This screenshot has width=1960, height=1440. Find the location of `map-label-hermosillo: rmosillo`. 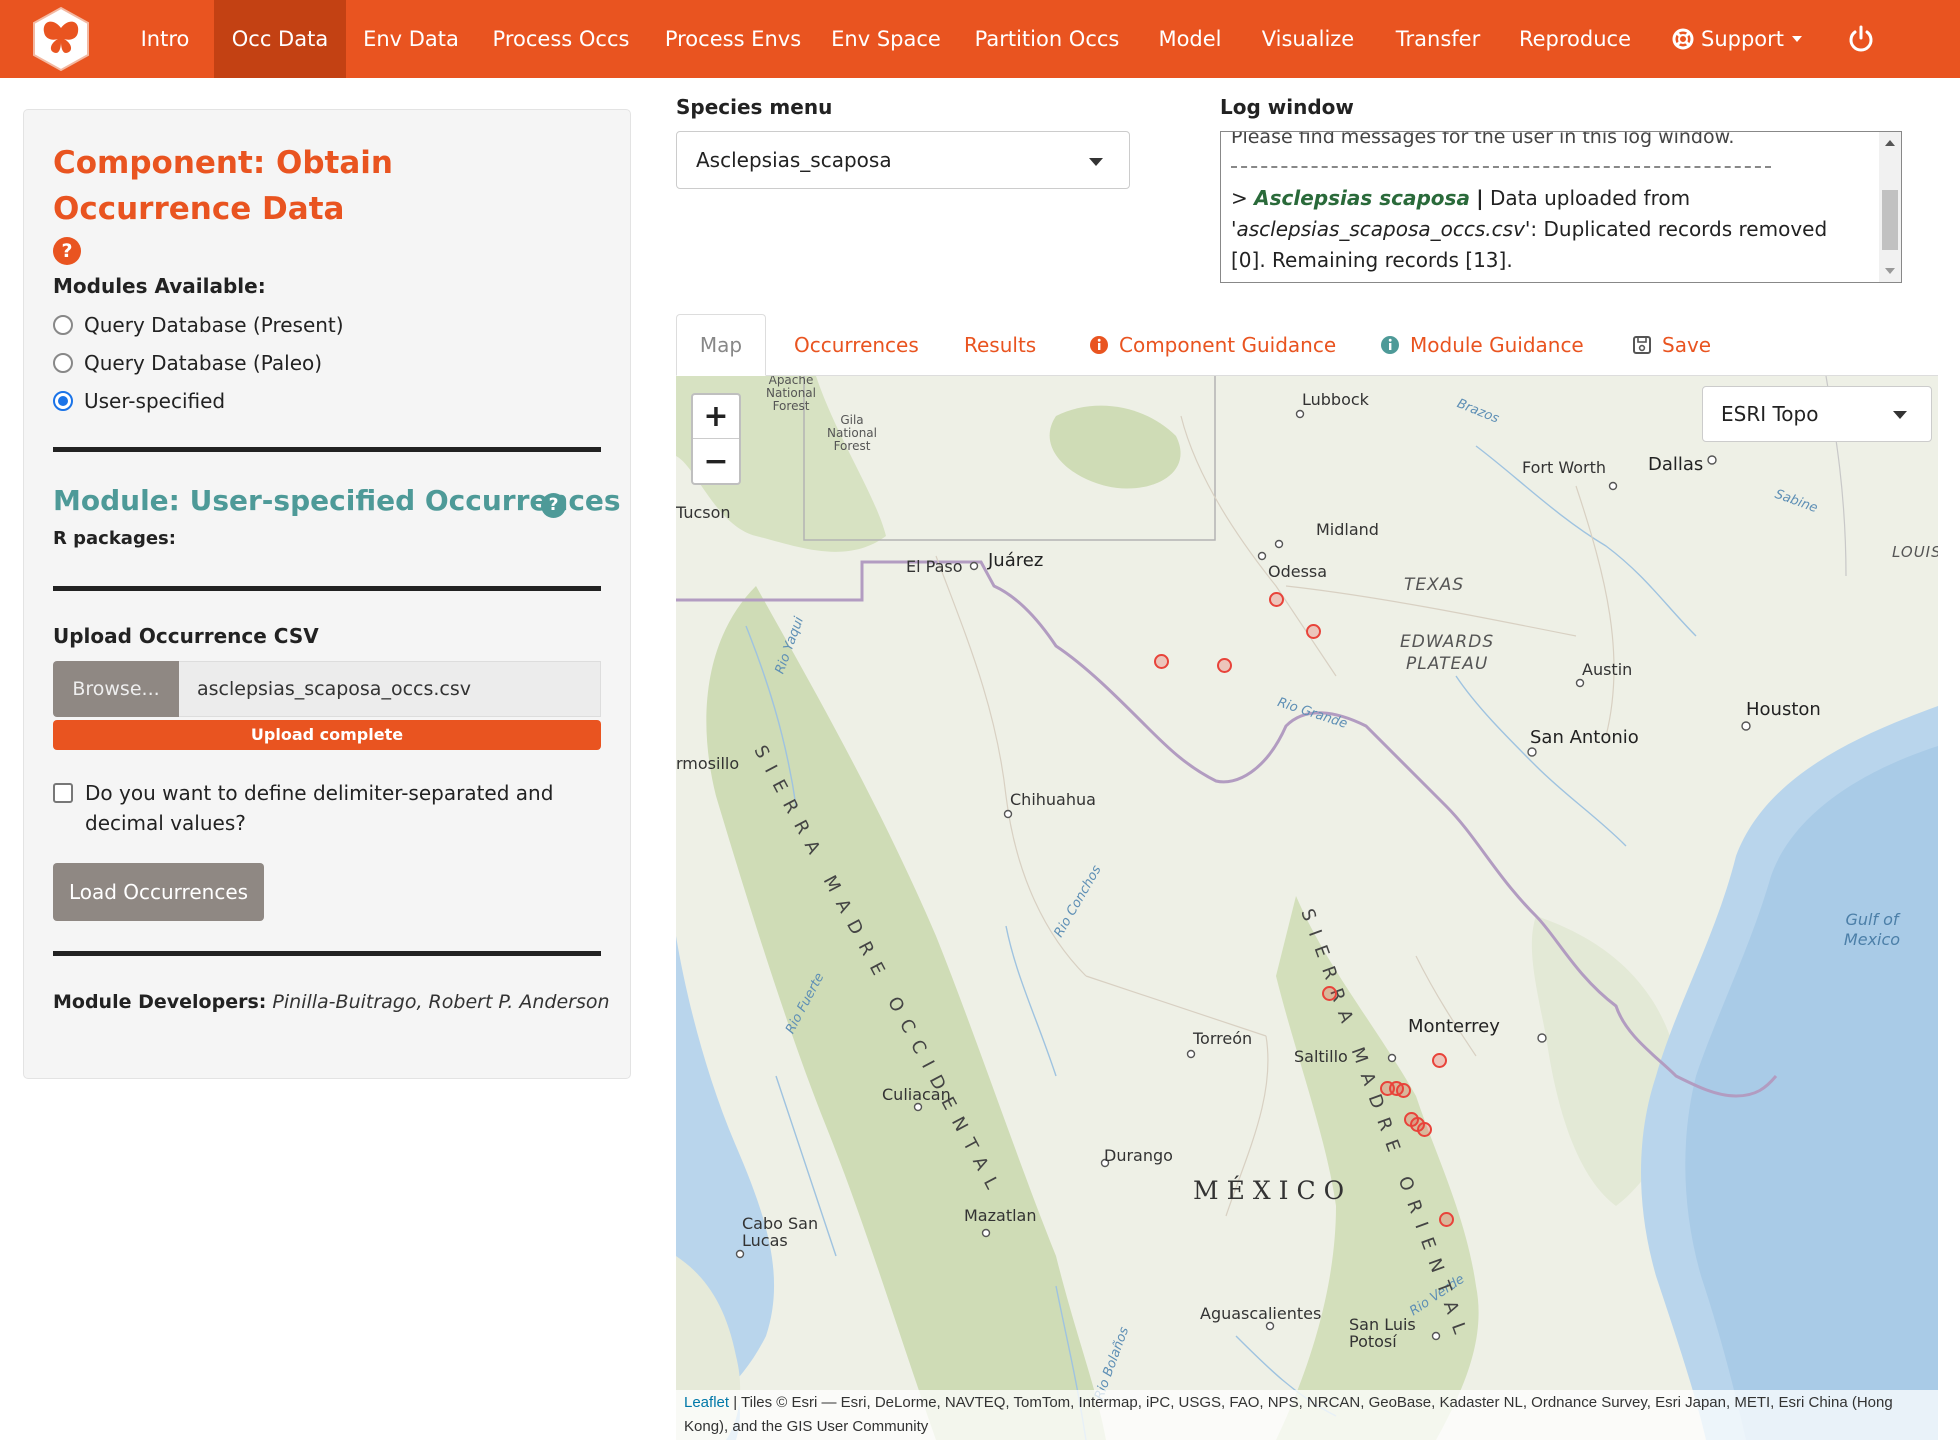

map-label-hermosillo: rmosillo is located at coordinates (708, 763).